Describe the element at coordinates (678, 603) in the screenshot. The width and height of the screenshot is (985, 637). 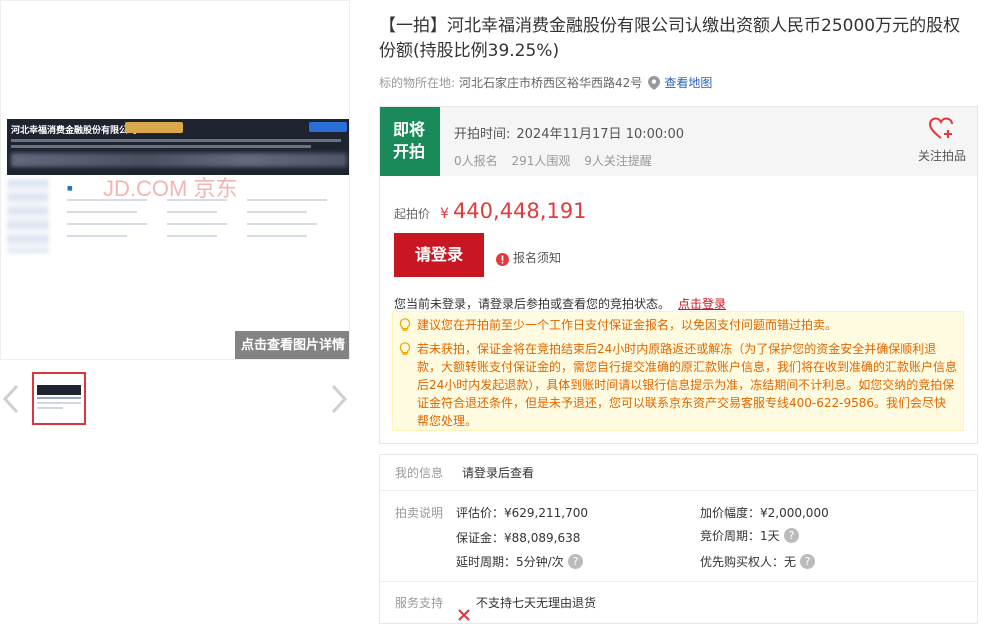
I see `service-support-row: 服务支持 不支持七天无理由退货` at that location.